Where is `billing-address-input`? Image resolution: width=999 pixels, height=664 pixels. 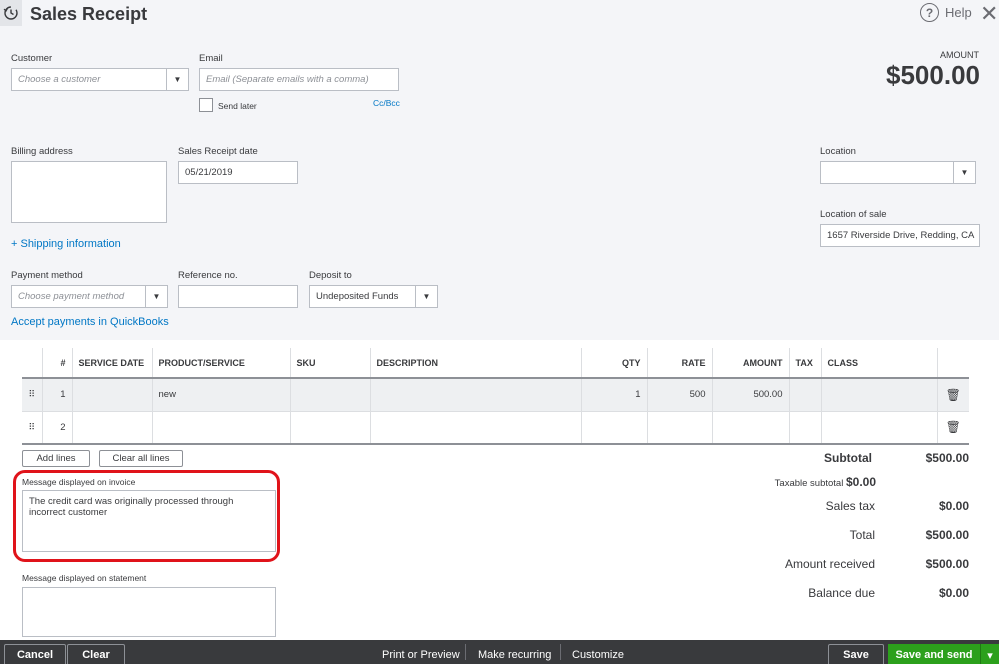
billing-address-input is located at coordinates (89, 192).